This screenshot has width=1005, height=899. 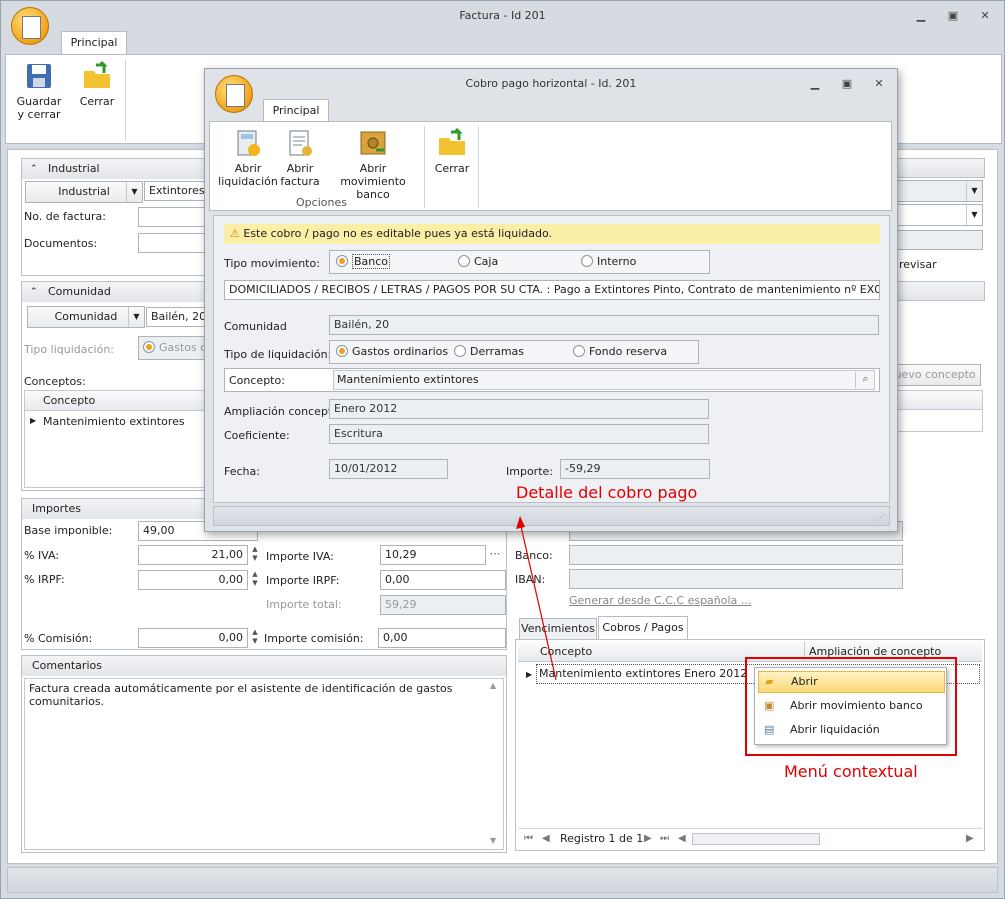 What do you see at coordinates (970, 839) in the screenshot?
I see `scroll-right-icon: ▶` at bounding box center [970, 839].